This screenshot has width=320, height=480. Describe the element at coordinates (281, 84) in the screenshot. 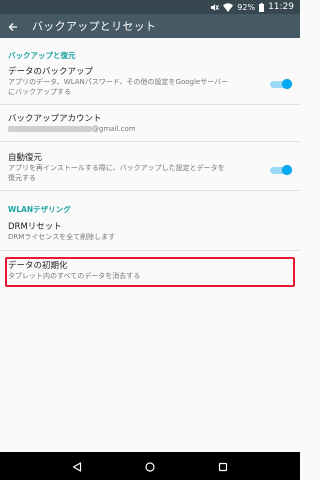

I see `backup-toggle` at that location.